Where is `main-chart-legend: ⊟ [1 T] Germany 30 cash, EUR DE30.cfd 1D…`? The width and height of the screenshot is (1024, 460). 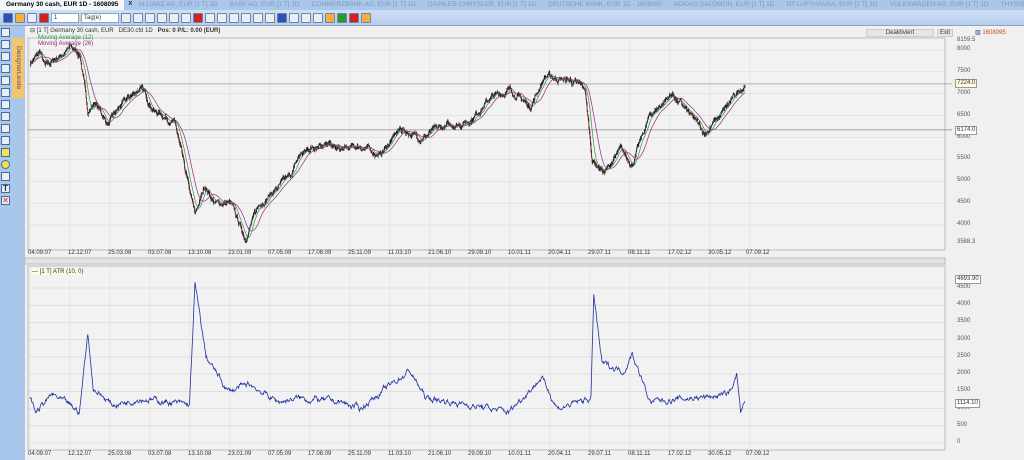
main-chart-legend: ⊟ [1 T] Germany 30 cash, EUR DE30.cfd 1D… is located at coordinates (125, 38).